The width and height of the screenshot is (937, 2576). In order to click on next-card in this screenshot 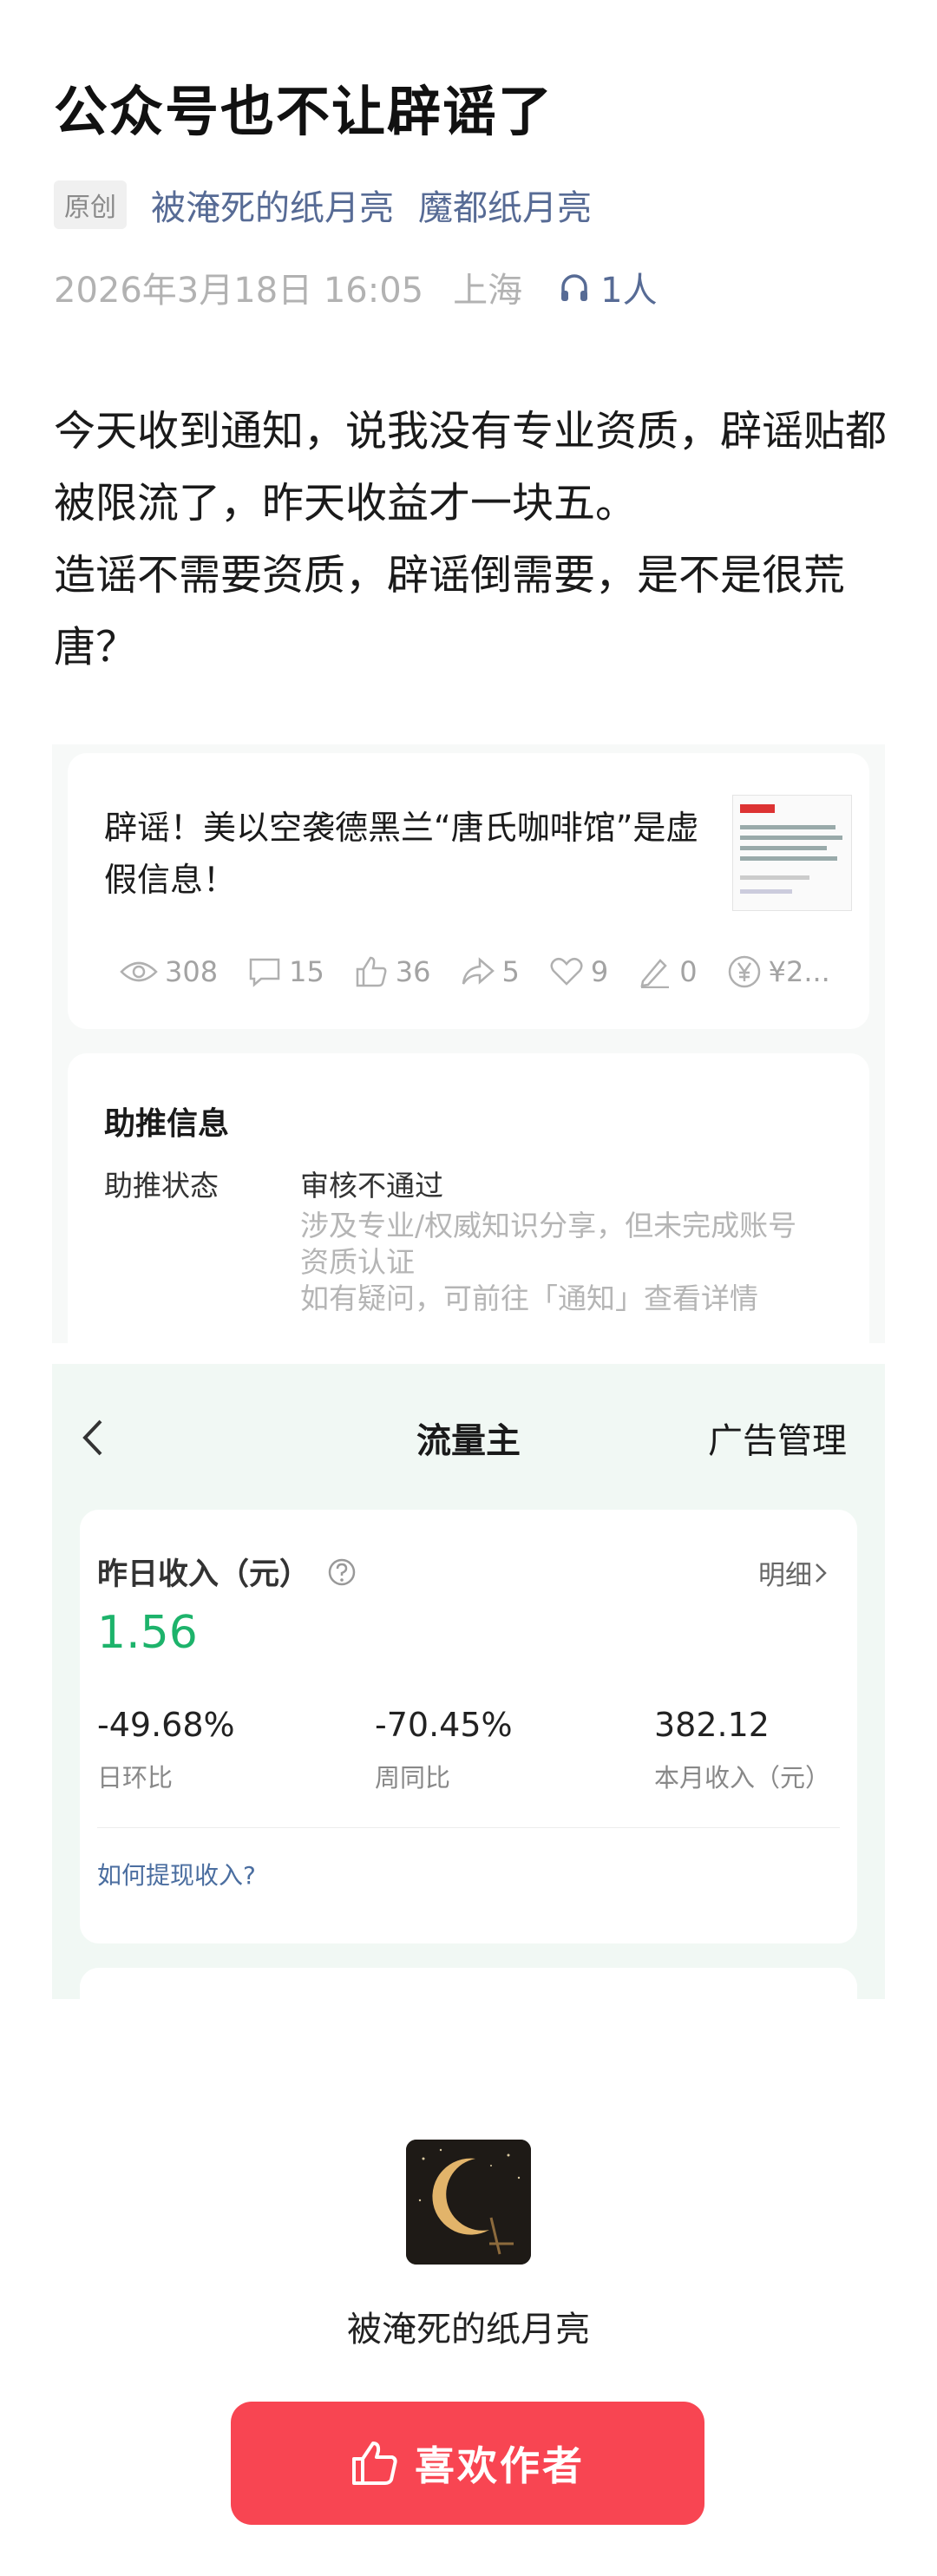, I will do `click(468, 1983)`.